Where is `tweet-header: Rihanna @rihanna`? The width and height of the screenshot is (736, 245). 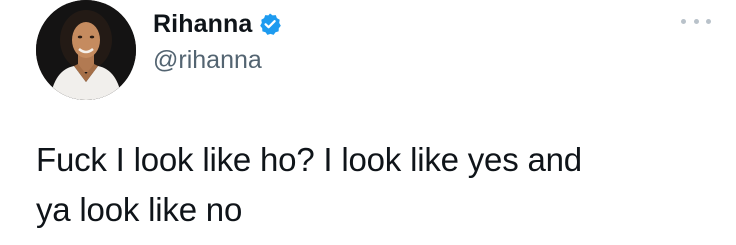
tweet-header: Rihanna @rihanna is located at coordinates (217, 41).